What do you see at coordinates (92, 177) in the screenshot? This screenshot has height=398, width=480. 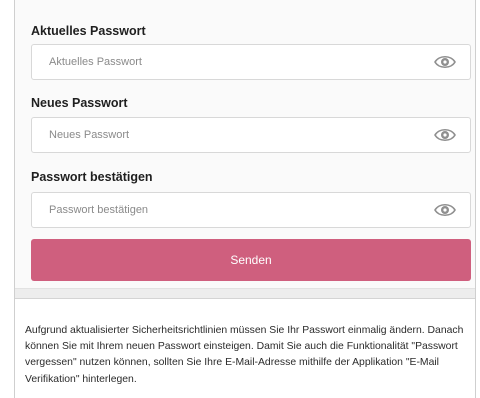 I see `confirm-password-label: Passwort bestätigen` at bounding box center [92, 177].